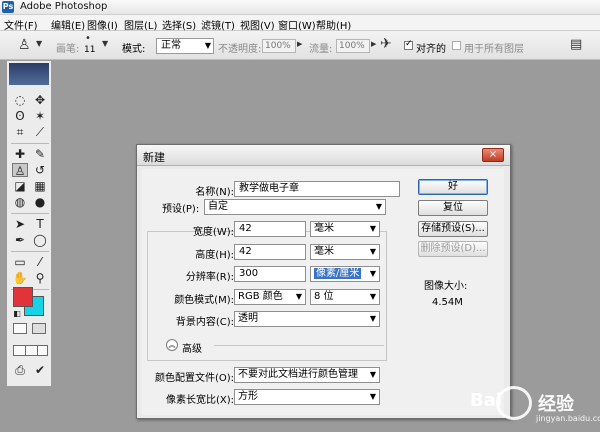 The width and height of the screenshot is (600, 432). What do you see at coordinates (102, 24) in the screenshot?
I see `menu-image: 图像(I)` at bounding box center [102, 24].